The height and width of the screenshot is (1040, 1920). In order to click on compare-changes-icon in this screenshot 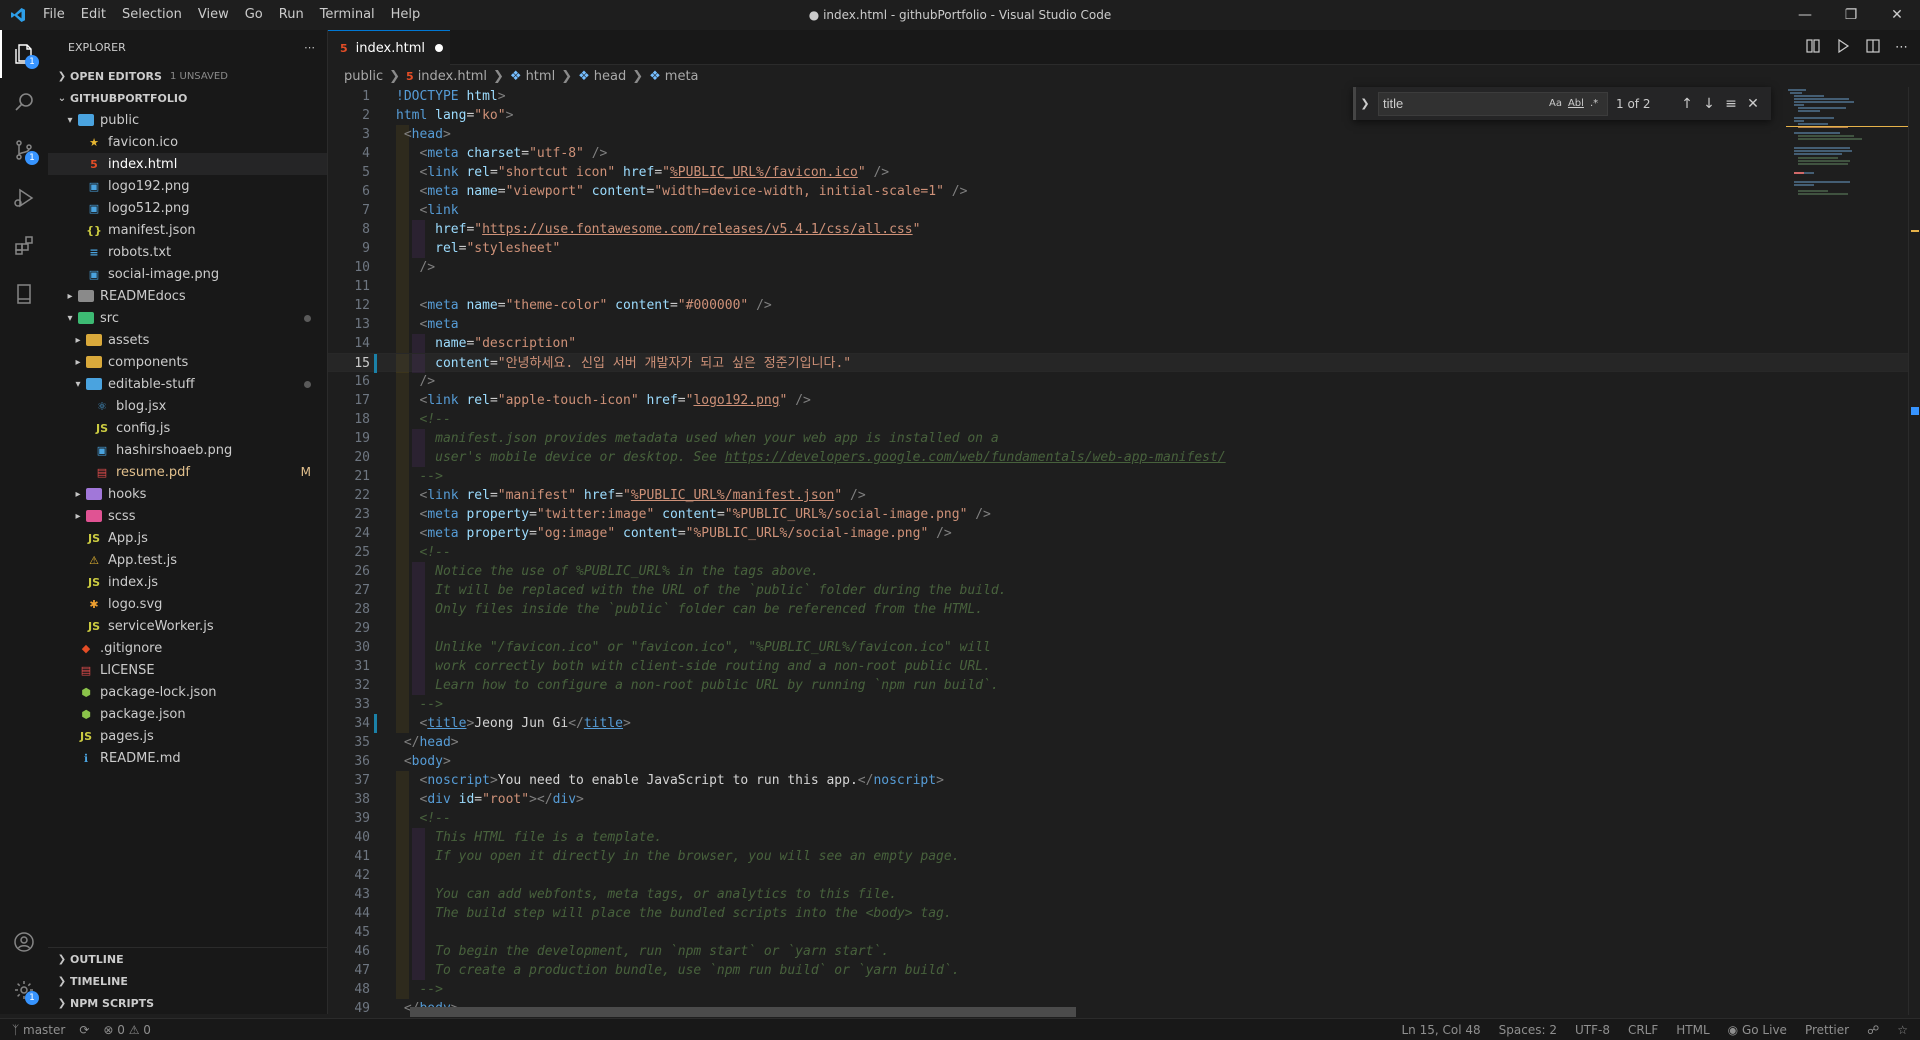, I will do `click(1813, 48)`.